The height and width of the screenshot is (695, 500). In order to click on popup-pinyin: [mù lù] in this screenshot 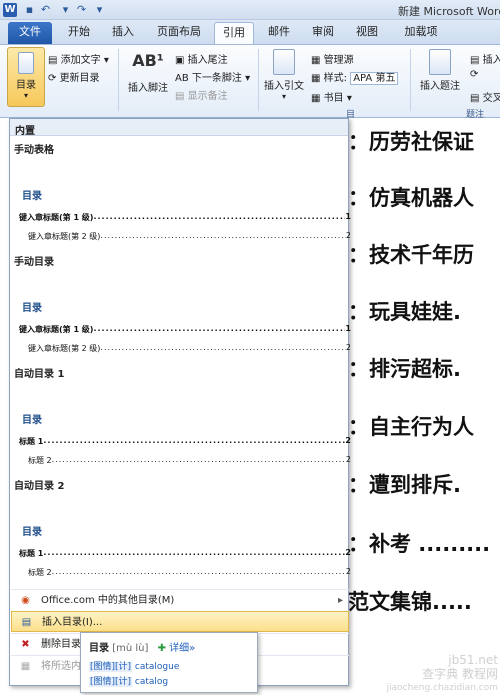, I will do `click(130, 648)`.